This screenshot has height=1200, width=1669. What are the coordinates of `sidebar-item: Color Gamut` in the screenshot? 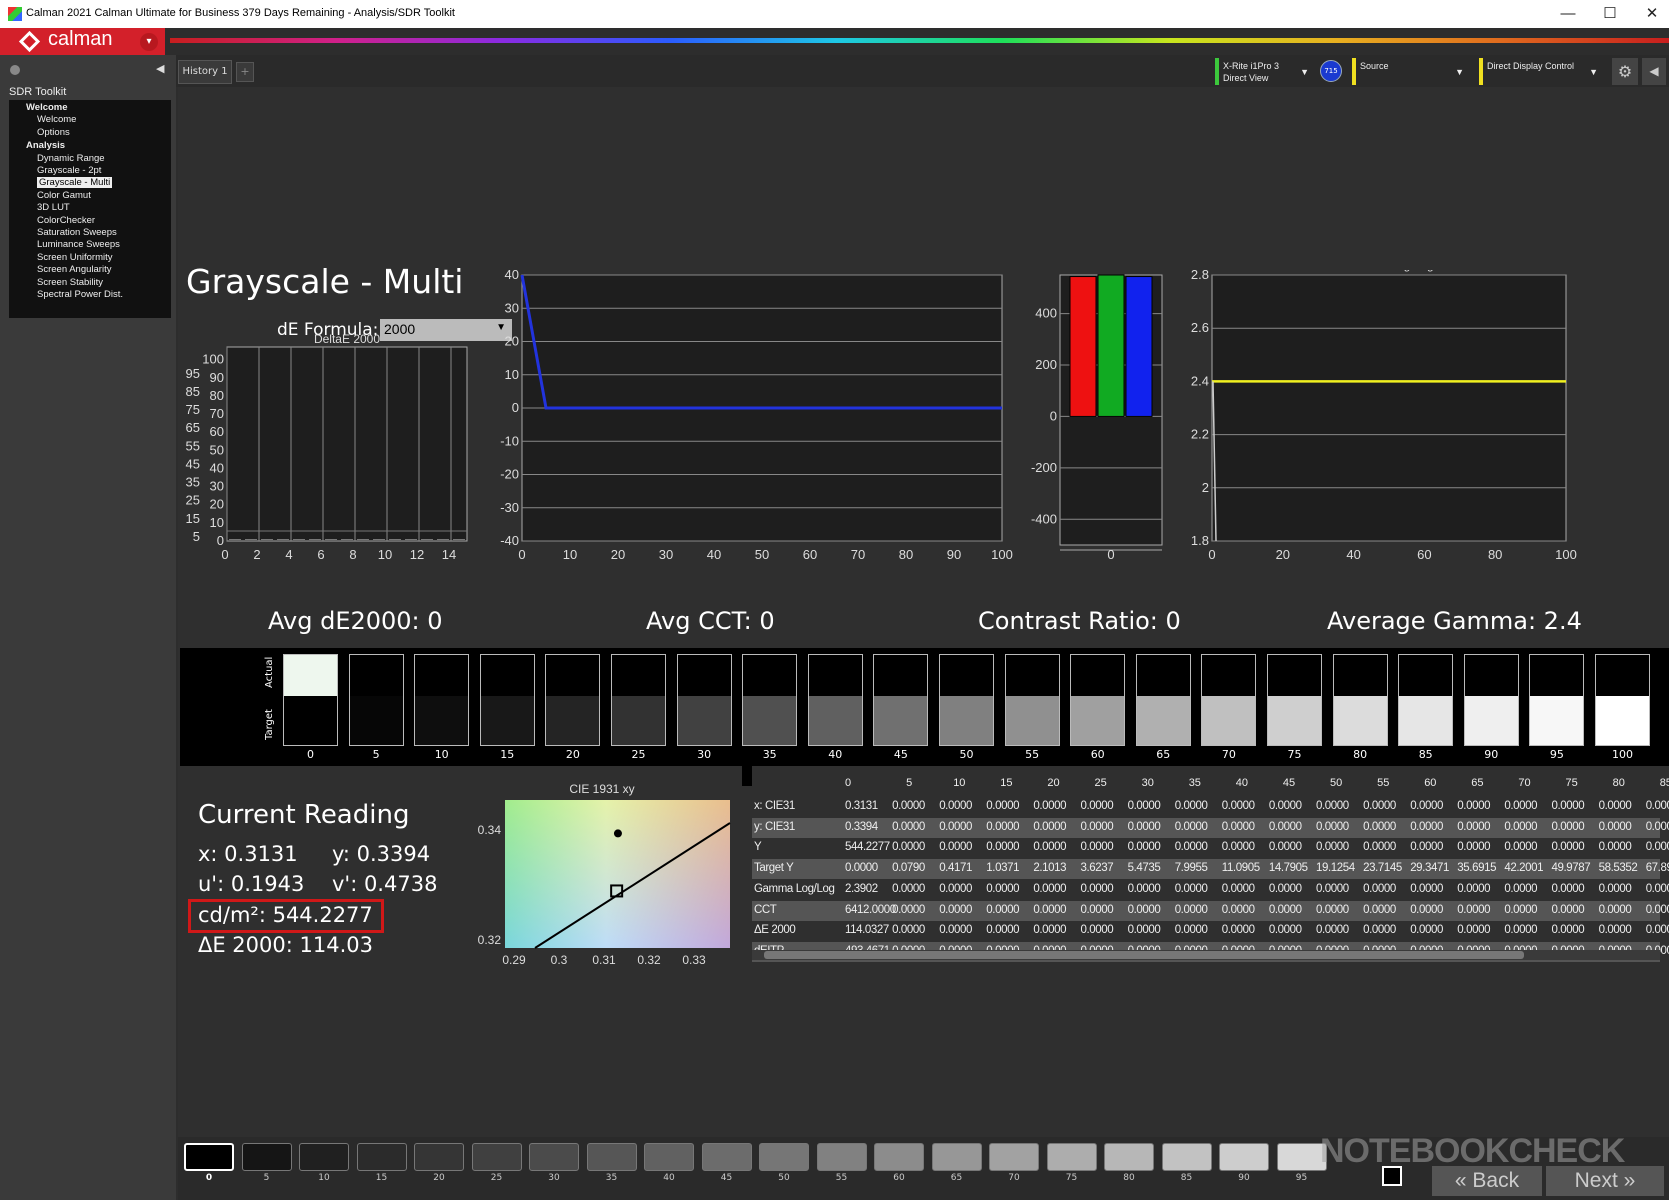 It's located at (64, 195).